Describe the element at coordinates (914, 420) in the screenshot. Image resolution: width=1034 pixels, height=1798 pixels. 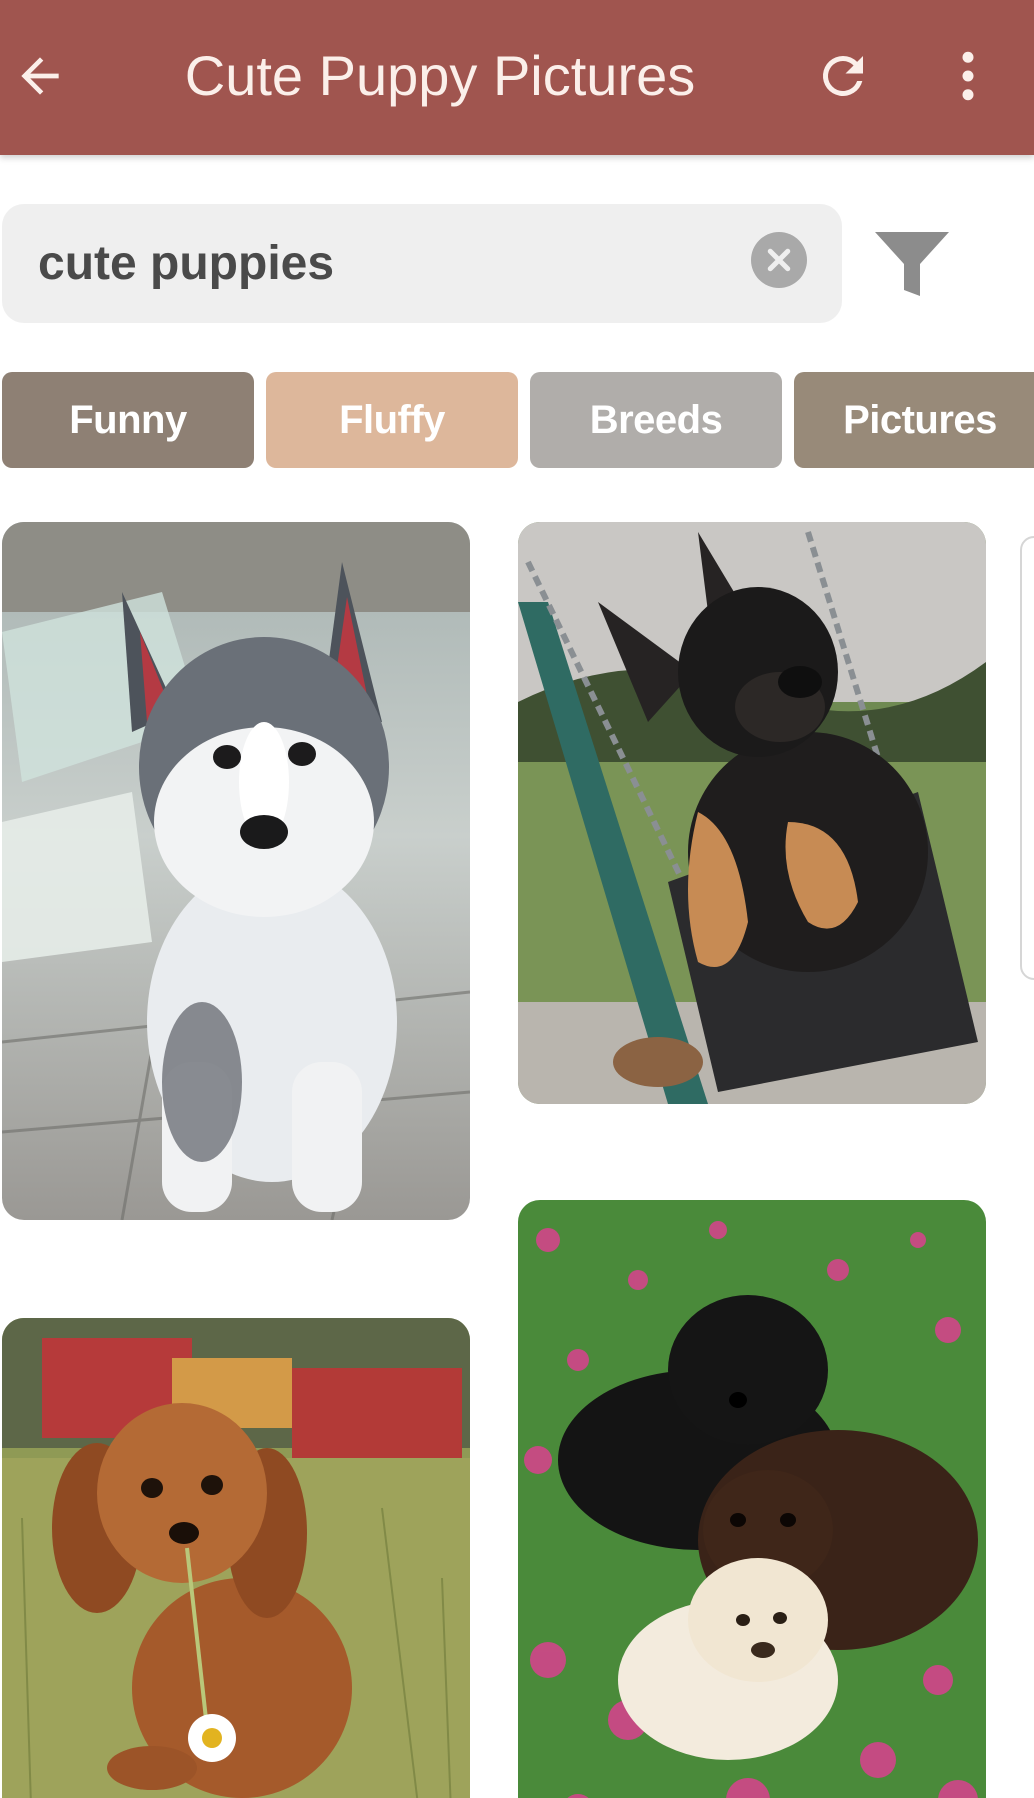
I see `chip-pictures: Pictures` at that location.